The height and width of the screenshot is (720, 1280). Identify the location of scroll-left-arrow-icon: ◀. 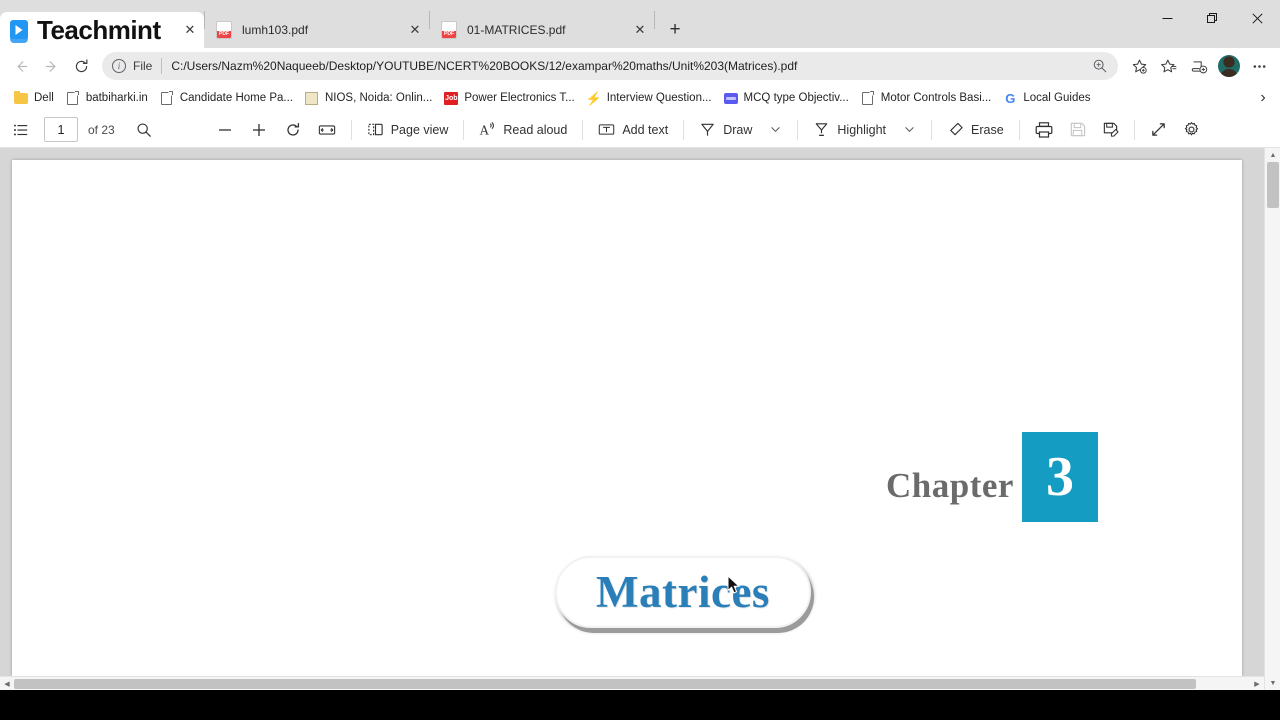
(7, 683).